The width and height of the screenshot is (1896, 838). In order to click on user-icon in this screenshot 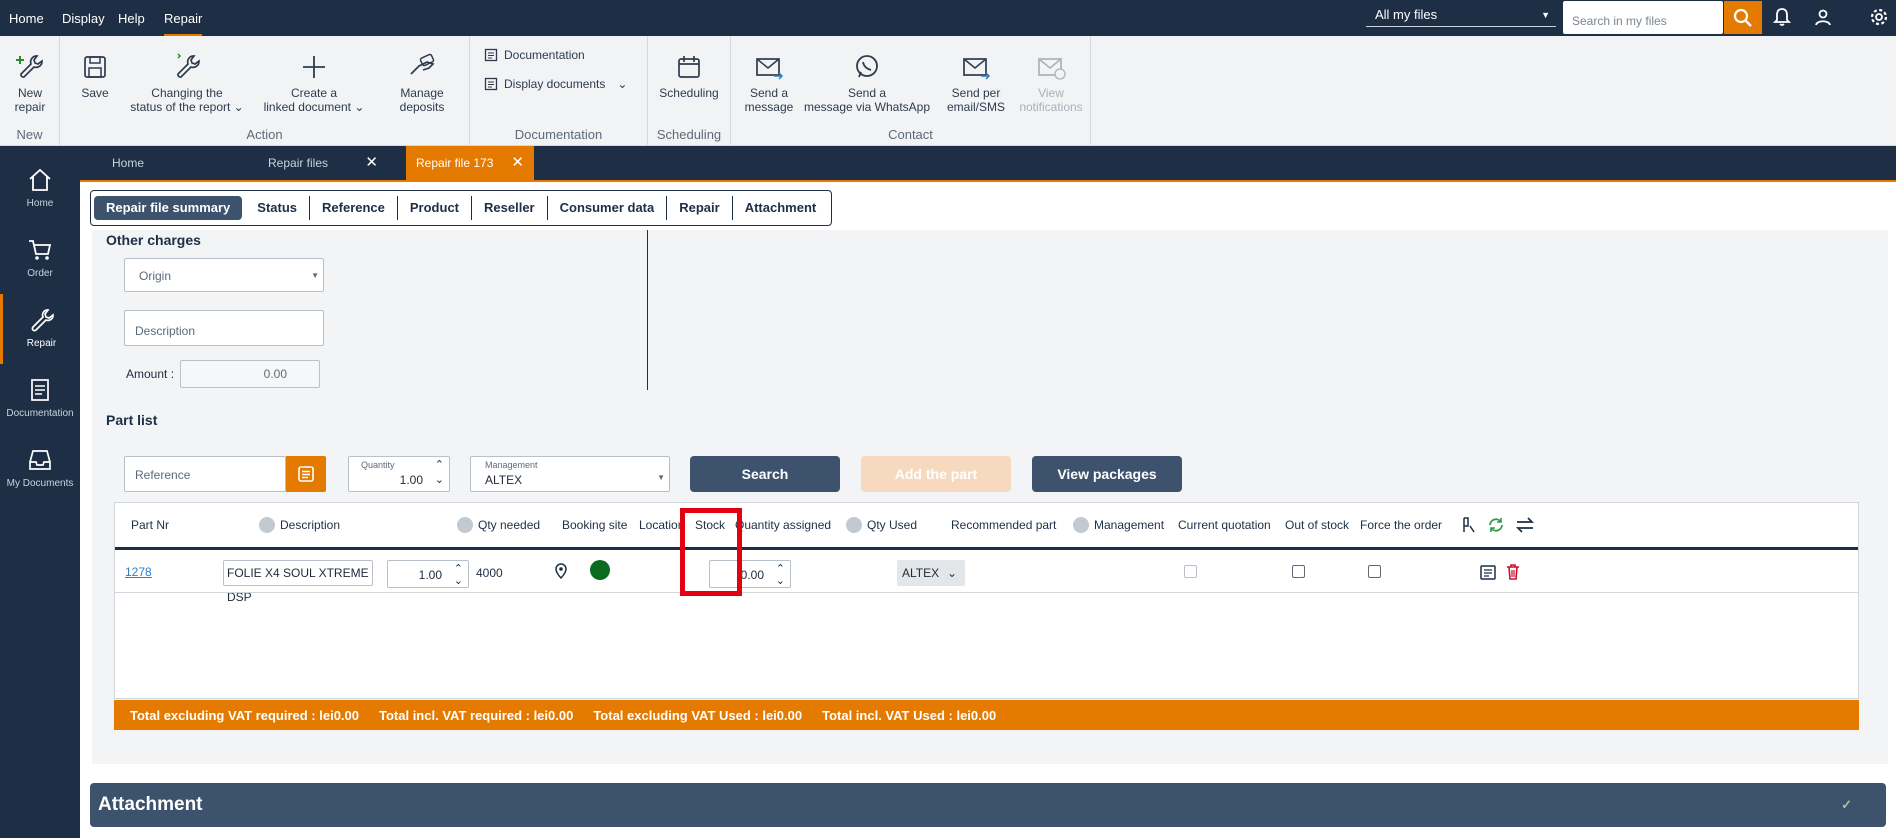, I will do `click(1823, 17)`.